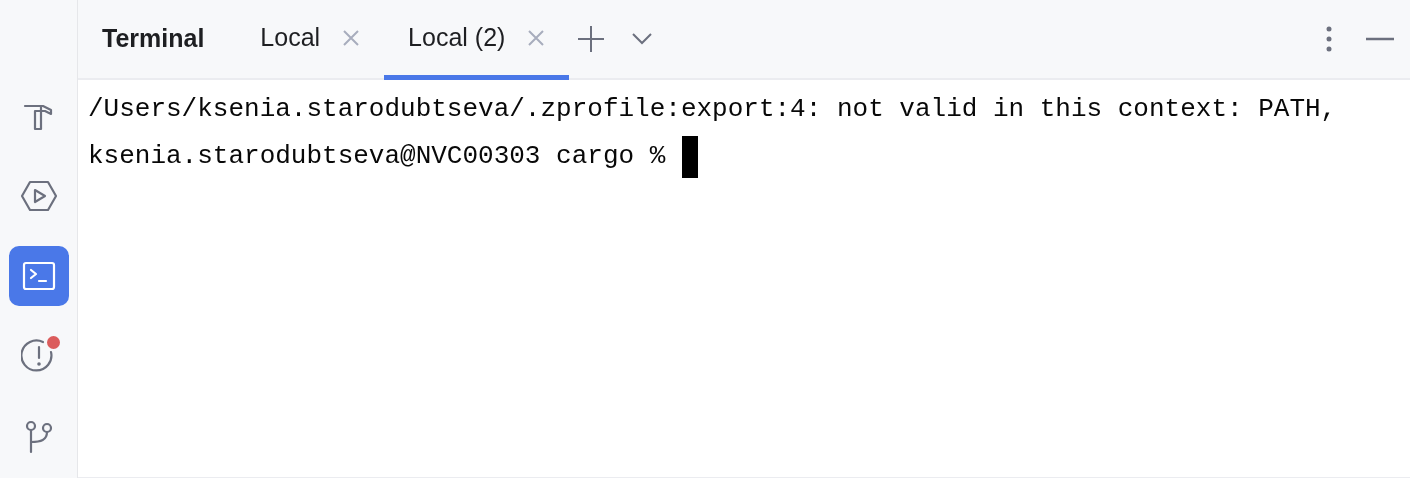 Image resolution: width=1410 pixels, height=478 pixels. What do you see at coordinates (38, 276) in the screenshot?
I see `tool-window-button` at bounding box center [38, 276].